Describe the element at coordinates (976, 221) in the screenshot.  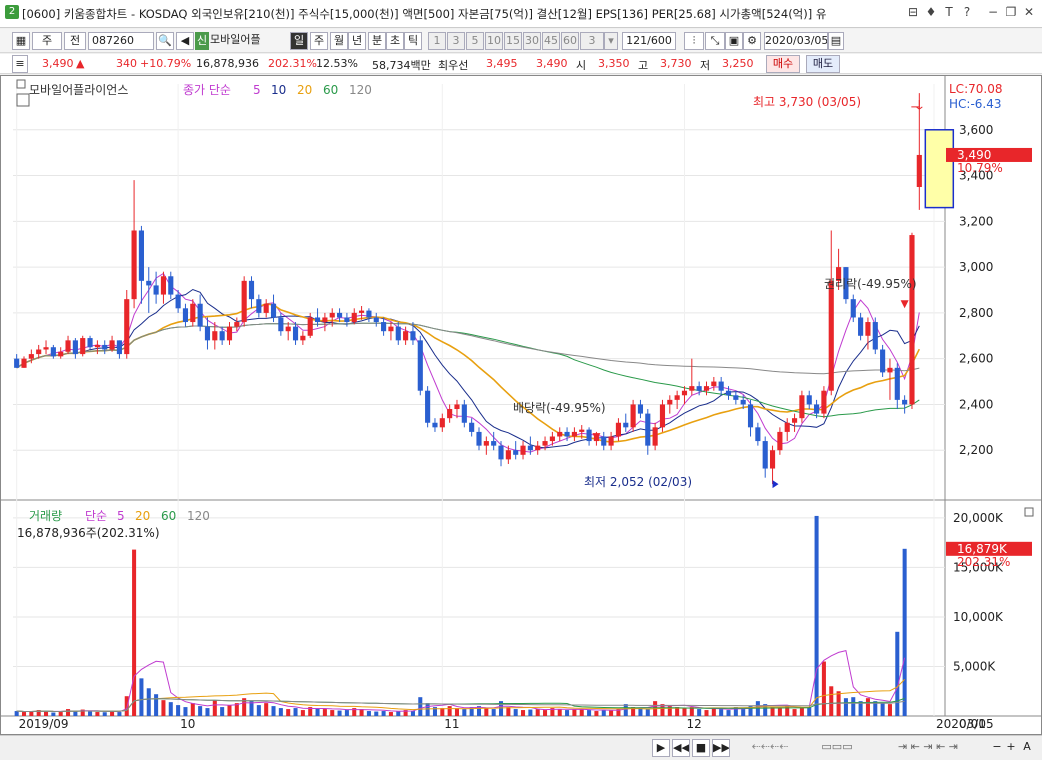
I see `price-tick-label: 3,200` at that location.